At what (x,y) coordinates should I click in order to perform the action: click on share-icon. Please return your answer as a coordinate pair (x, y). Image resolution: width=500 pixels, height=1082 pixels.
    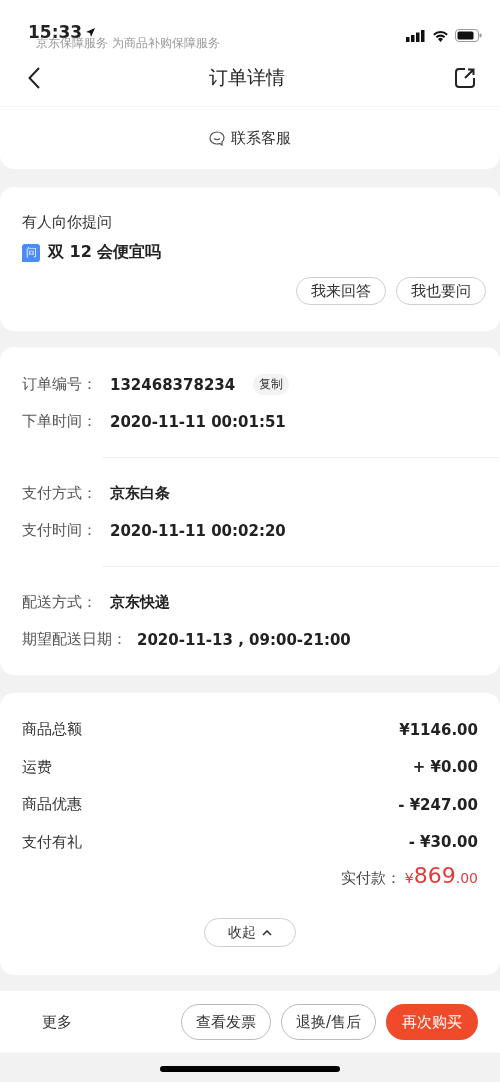
    Looking at the image, I should click on (465, 78).